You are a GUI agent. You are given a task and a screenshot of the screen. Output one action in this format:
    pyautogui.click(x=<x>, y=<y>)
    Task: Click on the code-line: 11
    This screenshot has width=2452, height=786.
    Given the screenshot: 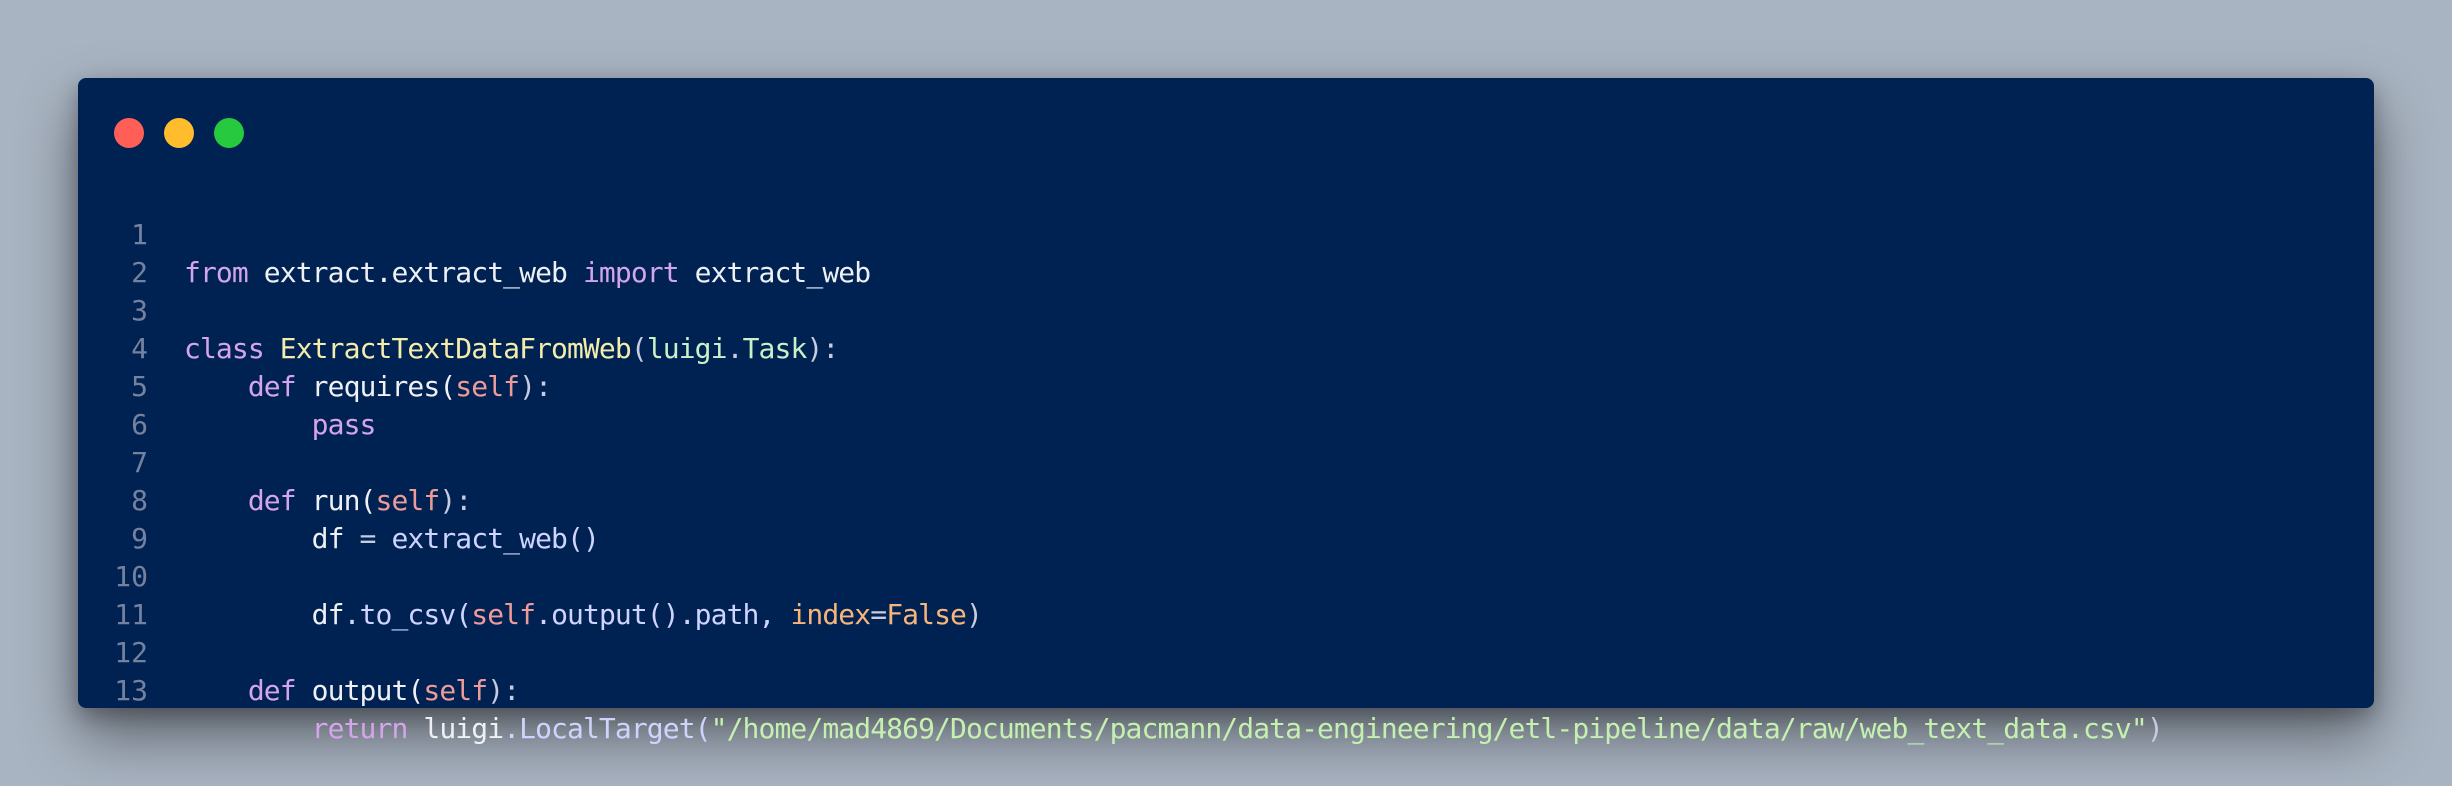 What is the action you would take?
    pyautogui.click(x=1226, y=594)
    